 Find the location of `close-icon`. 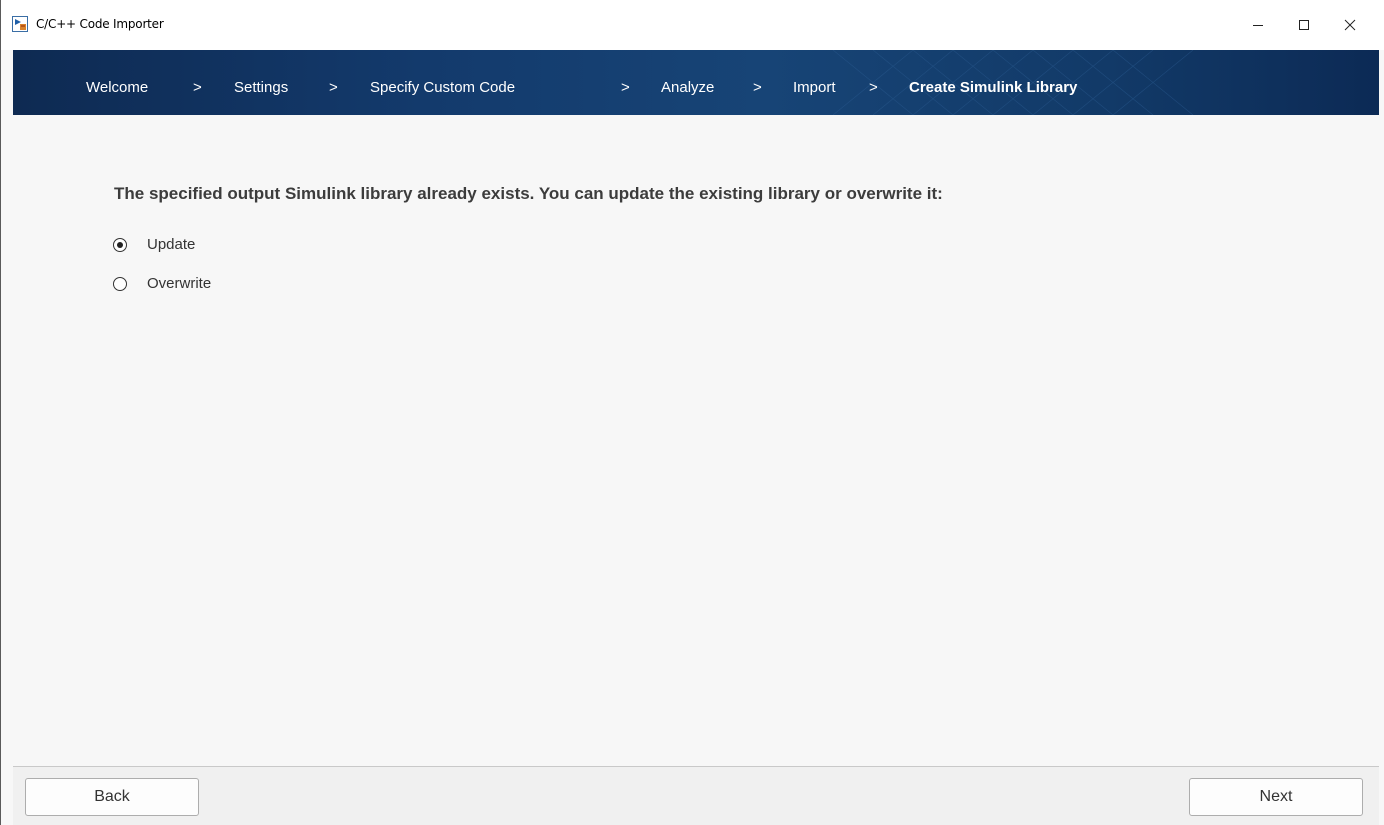

close-icon is located at coordinates (1350, 25).